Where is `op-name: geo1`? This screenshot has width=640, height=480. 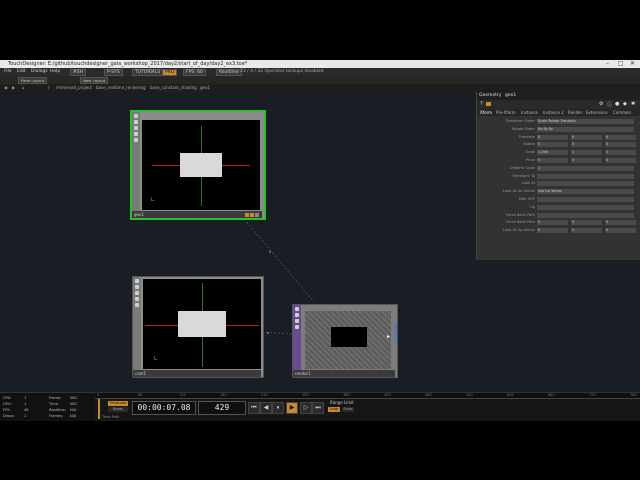
op-name: geo1 is located at coordinates (510, 95).